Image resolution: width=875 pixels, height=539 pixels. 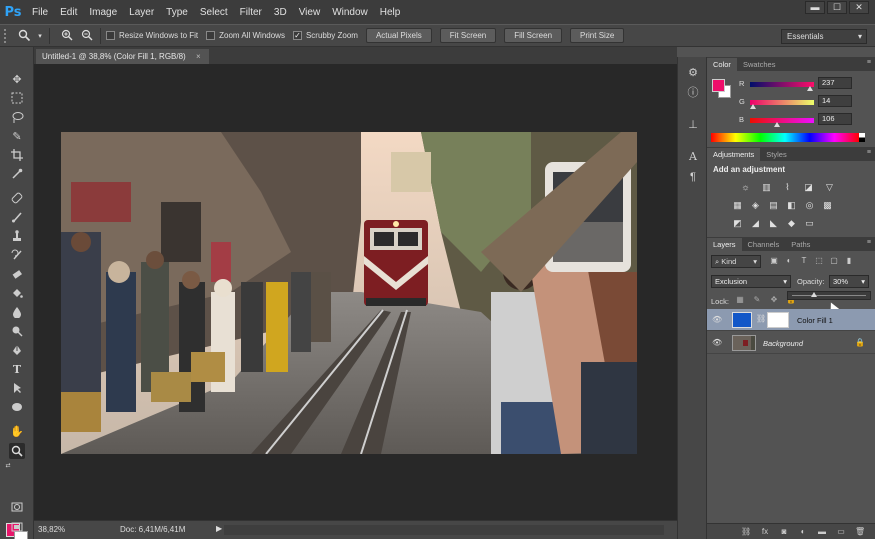 I want to click on lasso-tool-icon, so click(x=17, y=117).